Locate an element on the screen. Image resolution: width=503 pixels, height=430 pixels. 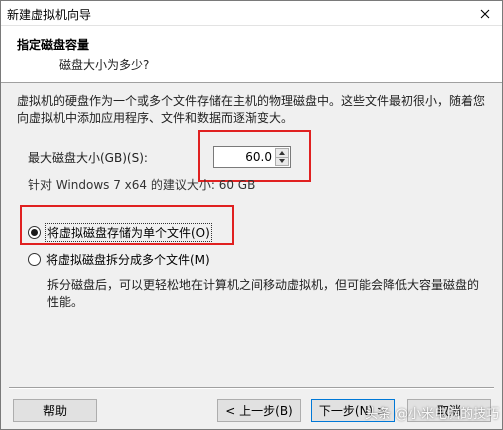
option-split-files: 将虚拟磁盘拆分成多个文件(M) is located at coordinates (119, 259).